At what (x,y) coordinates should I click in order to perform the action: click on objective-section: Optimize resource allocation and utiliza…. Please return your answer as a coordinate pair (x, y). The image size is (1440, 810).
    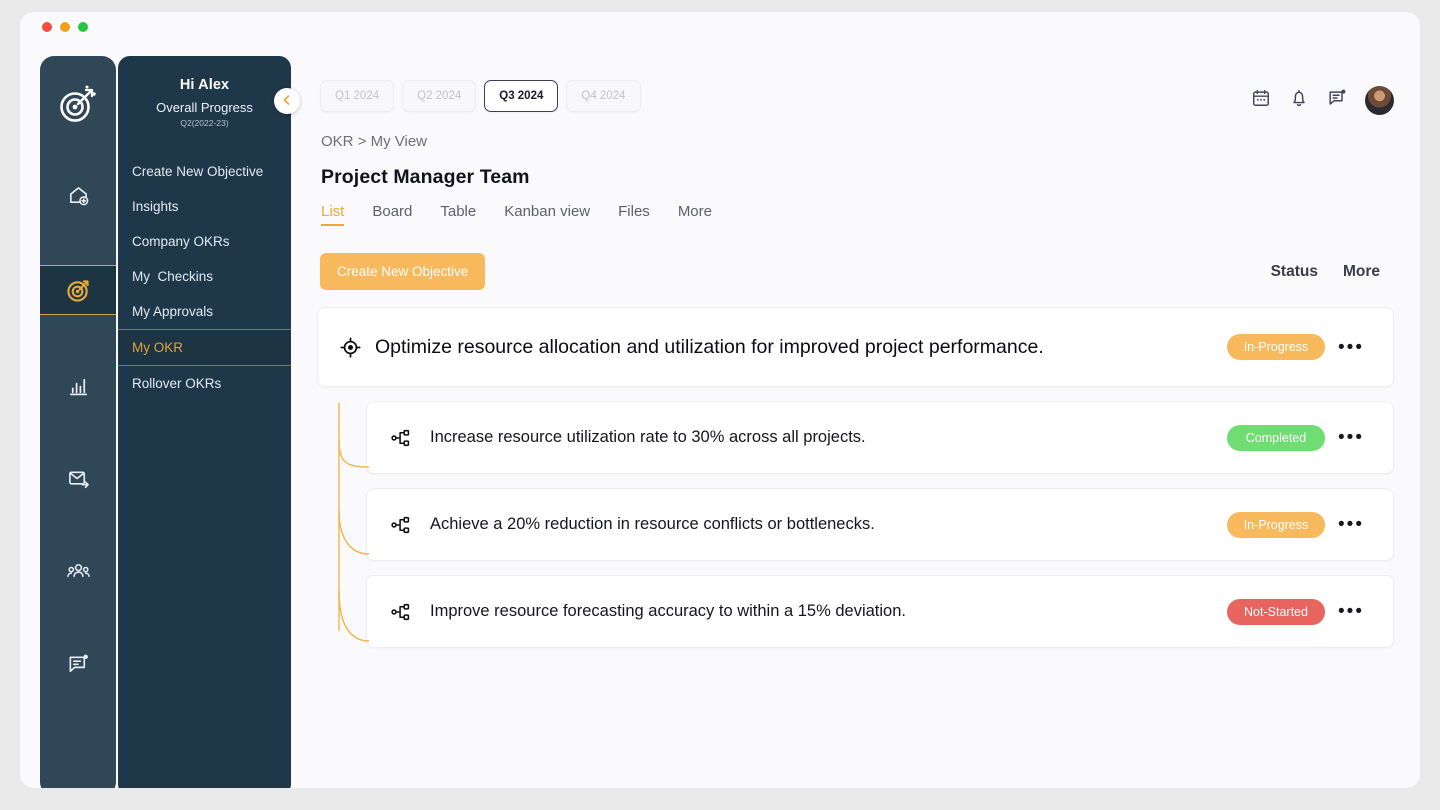
    Looking at the image, I should click on (855, 338).